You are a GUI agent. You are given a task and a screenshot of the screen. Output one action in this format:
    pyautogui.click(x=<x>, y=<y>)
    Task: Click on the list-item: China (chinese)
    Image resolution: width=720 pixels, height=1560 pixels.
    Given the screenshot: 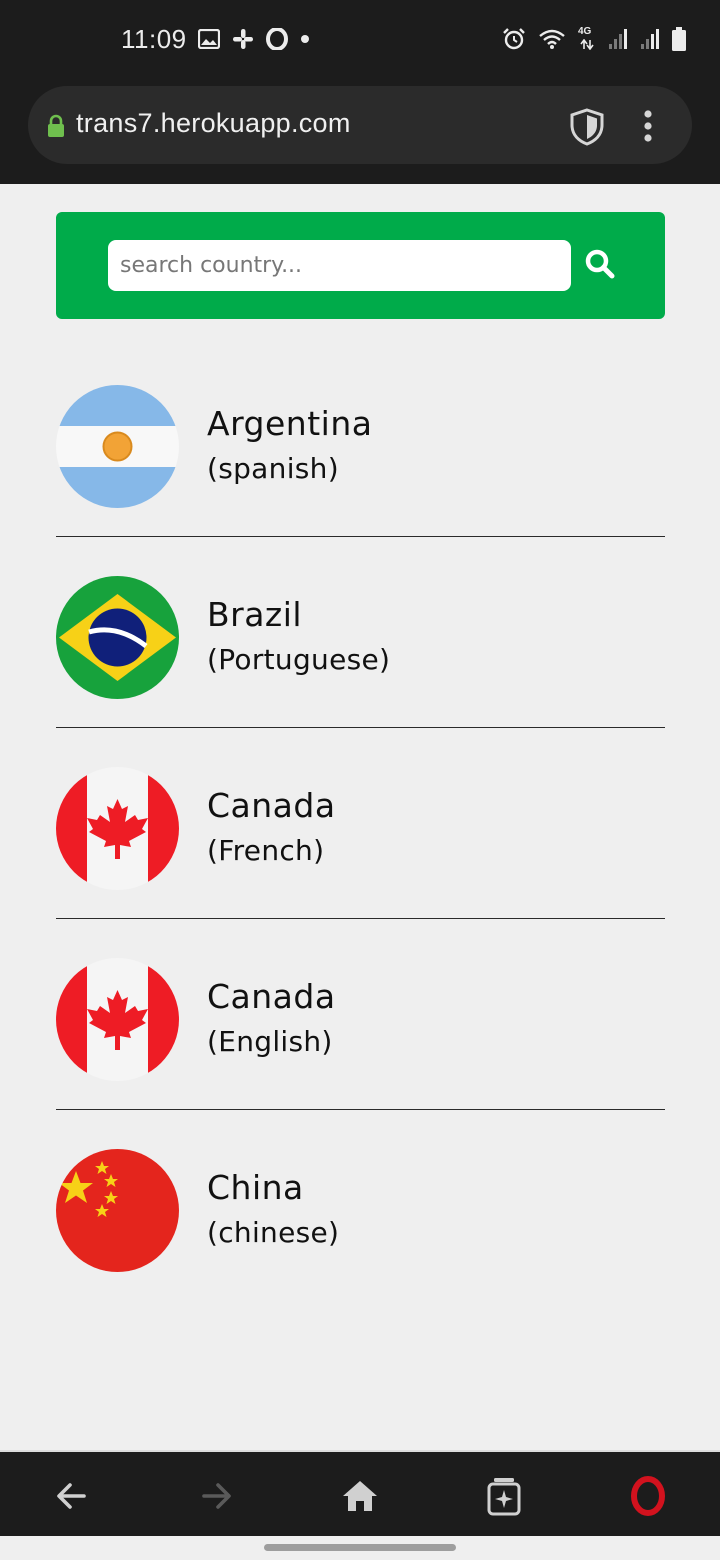 What is the action you would take?
    pyautogui.click(x=360, y=1205)
    